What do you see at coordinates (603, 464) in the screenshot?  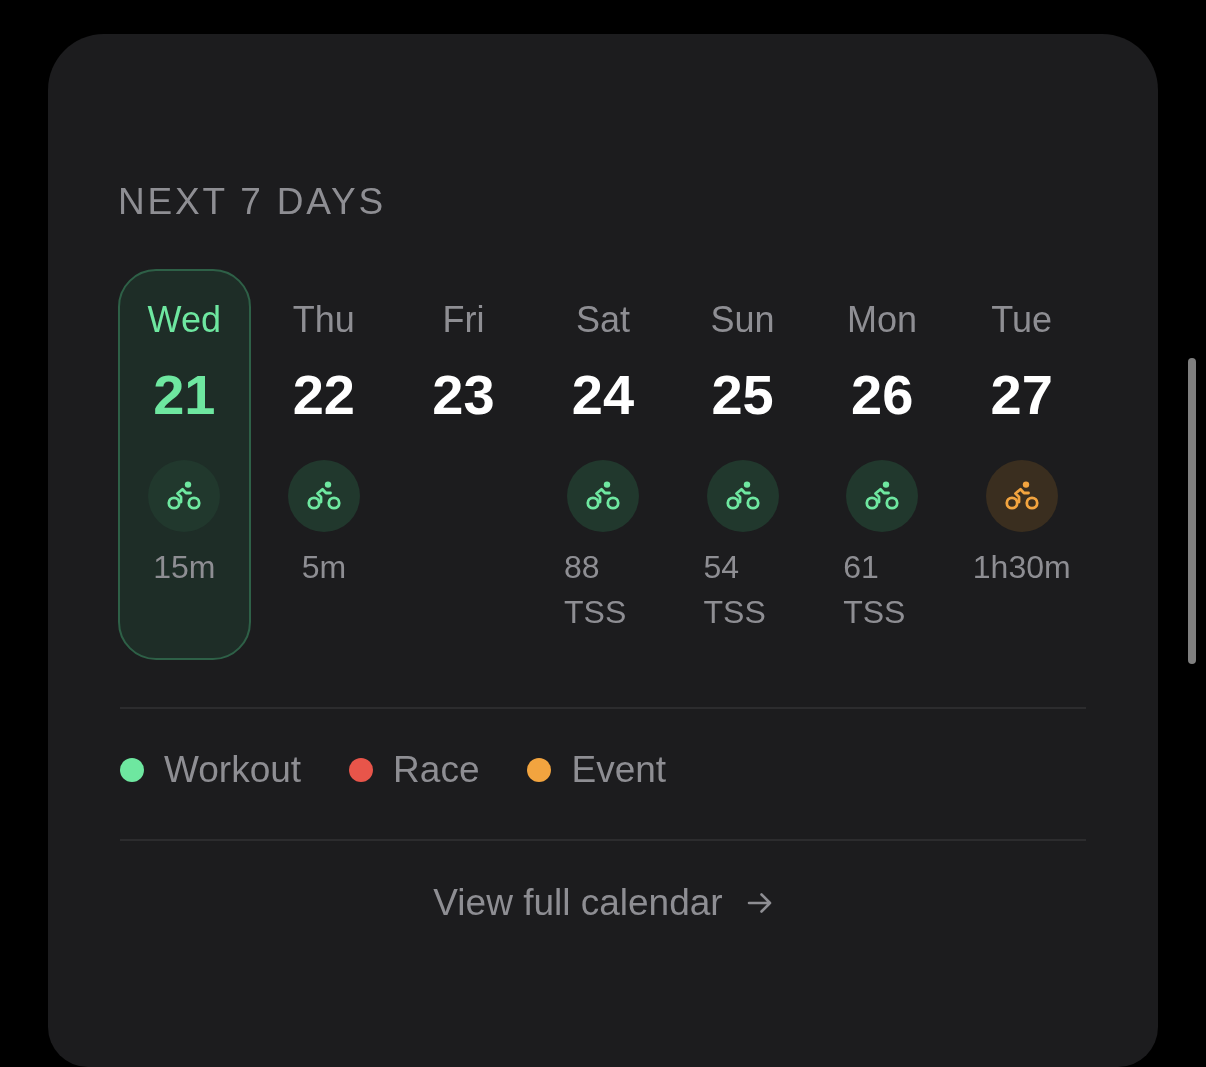 I see `day-column: Sat 24 88 TSS` at bounding box center [603, 464].